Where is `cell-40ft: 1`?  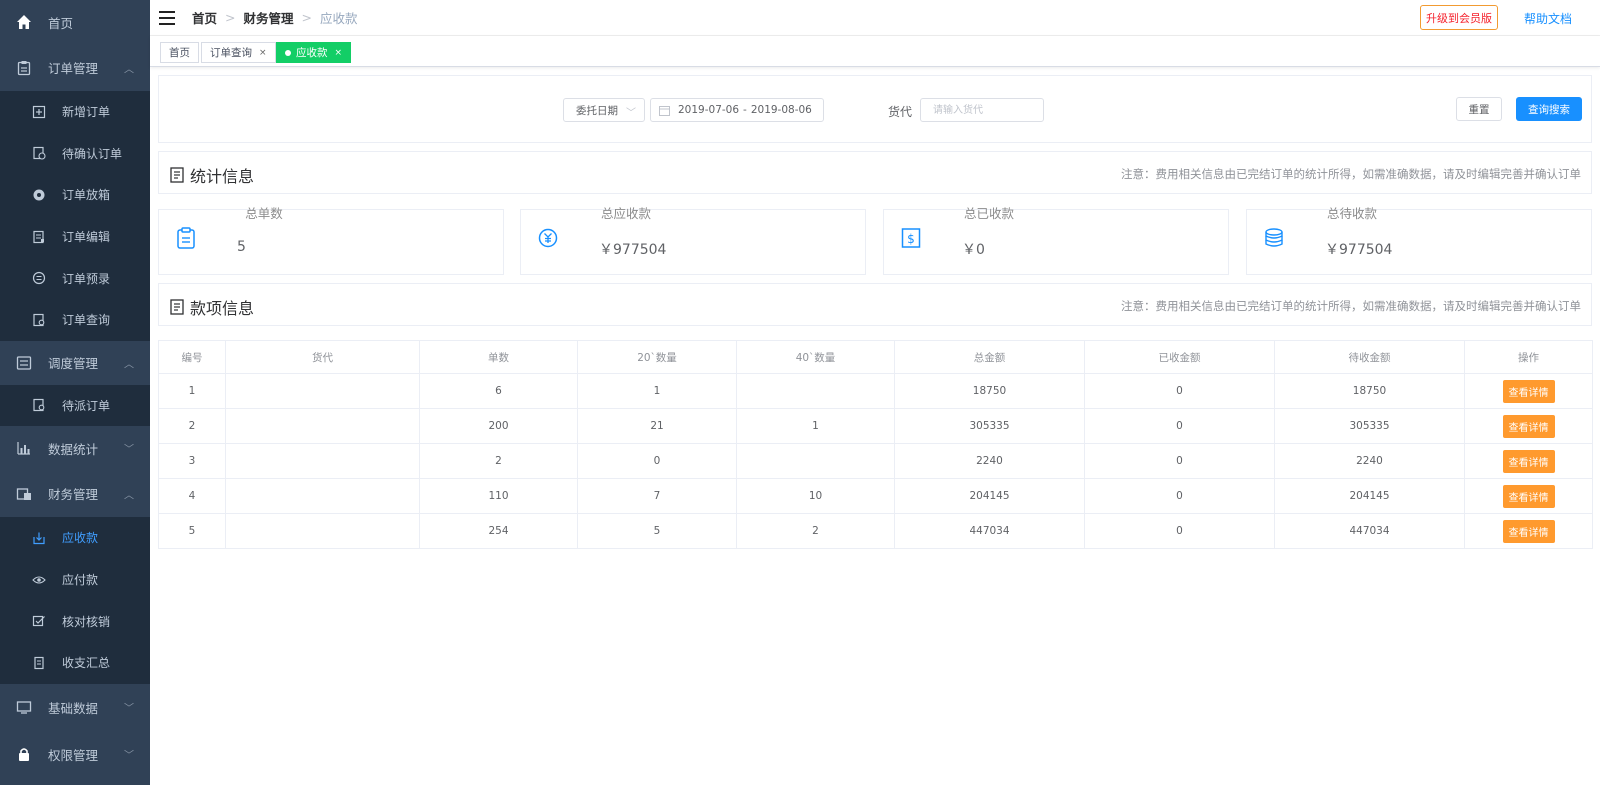 cell-40ft: 1 is located at coordinates (815, 426).